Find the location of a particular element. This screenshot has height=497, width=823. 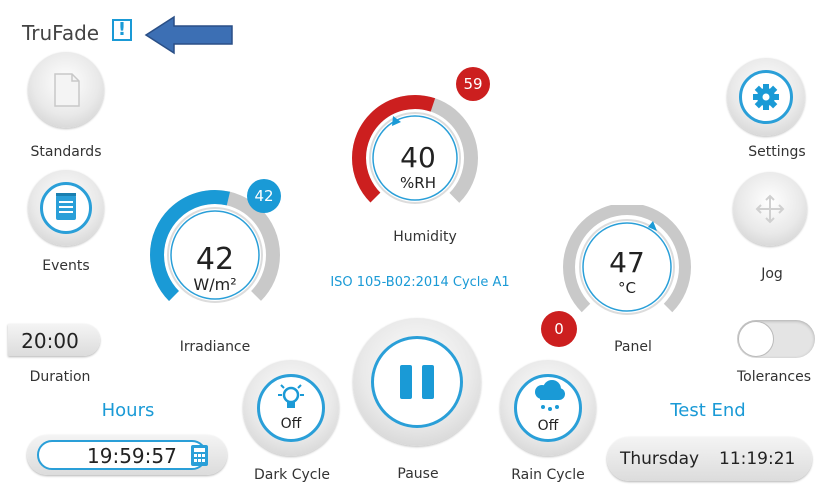

jog-button is located at coordinates (770, 209).